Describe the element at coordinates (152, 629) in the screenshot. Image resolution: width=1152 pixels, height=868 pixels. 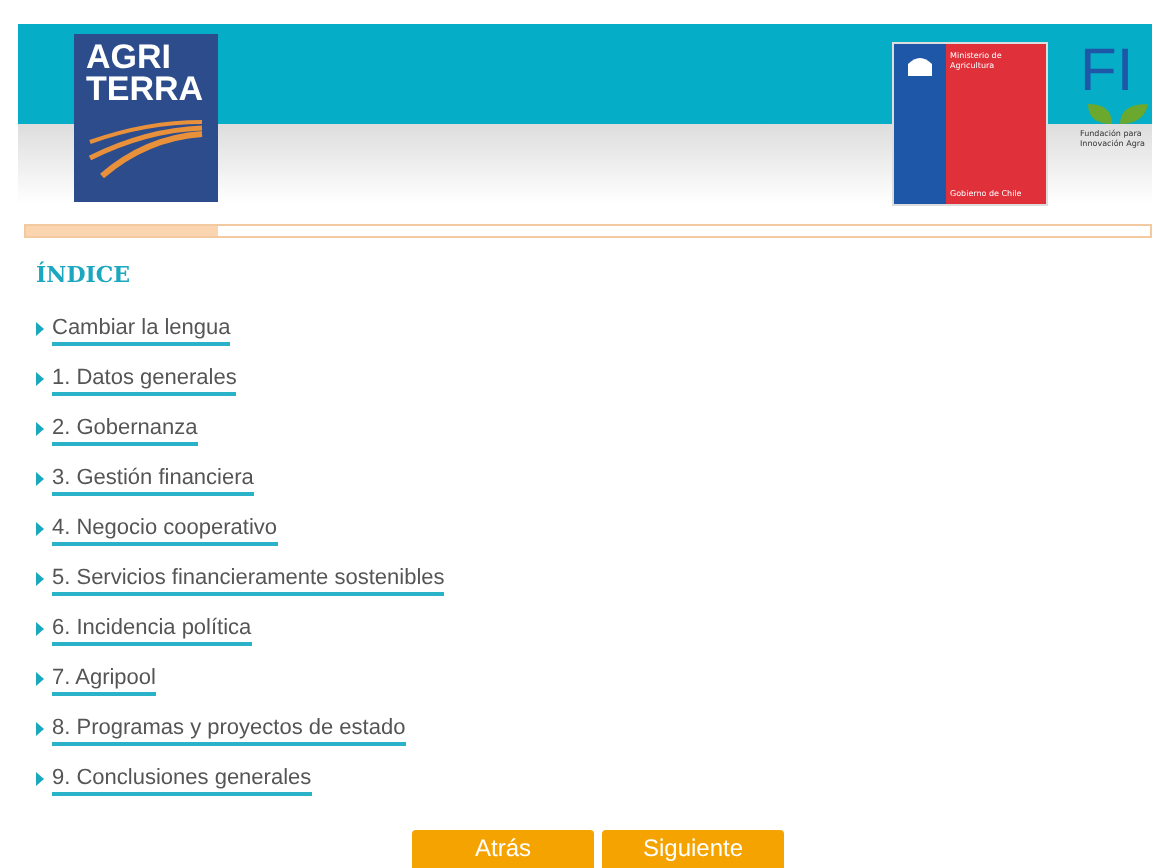
I see `index-link: 6. Incidencia política` at that location.